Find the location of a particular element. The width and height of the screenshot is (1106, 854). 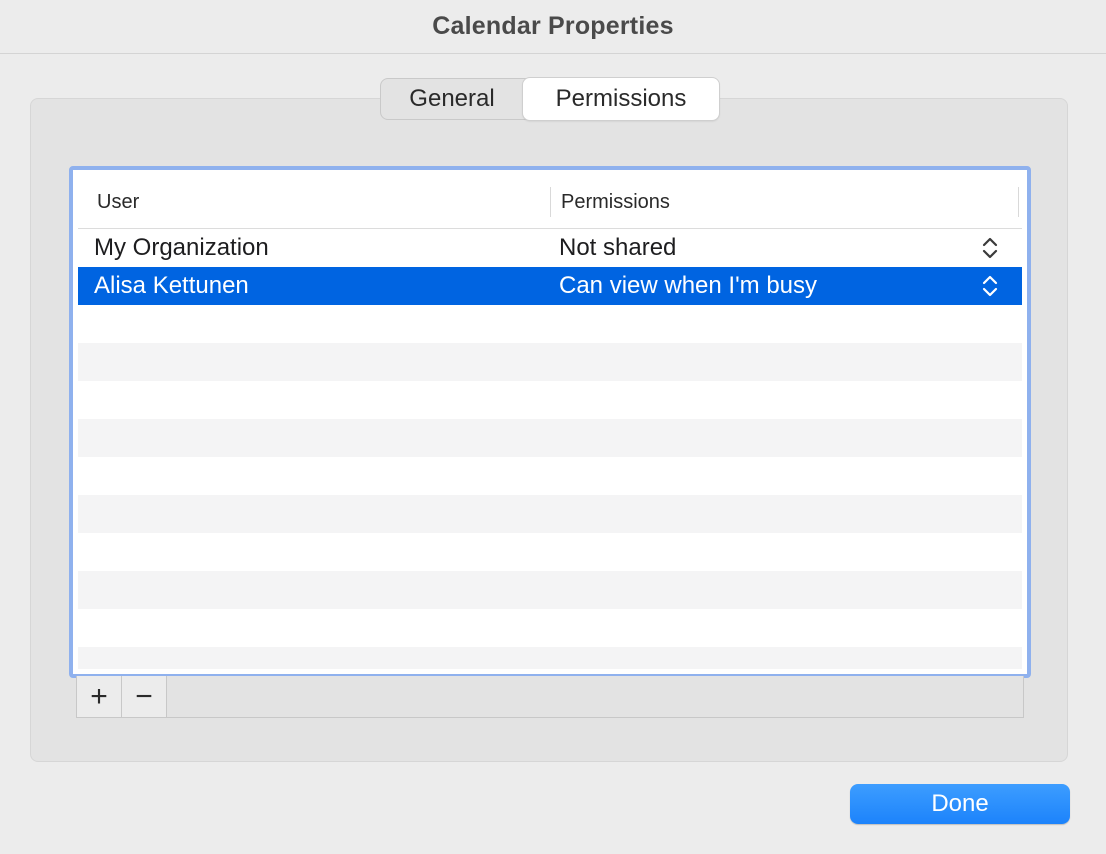

row-permission-value: Can view when I'm busy is located at coordinates (688, 286).